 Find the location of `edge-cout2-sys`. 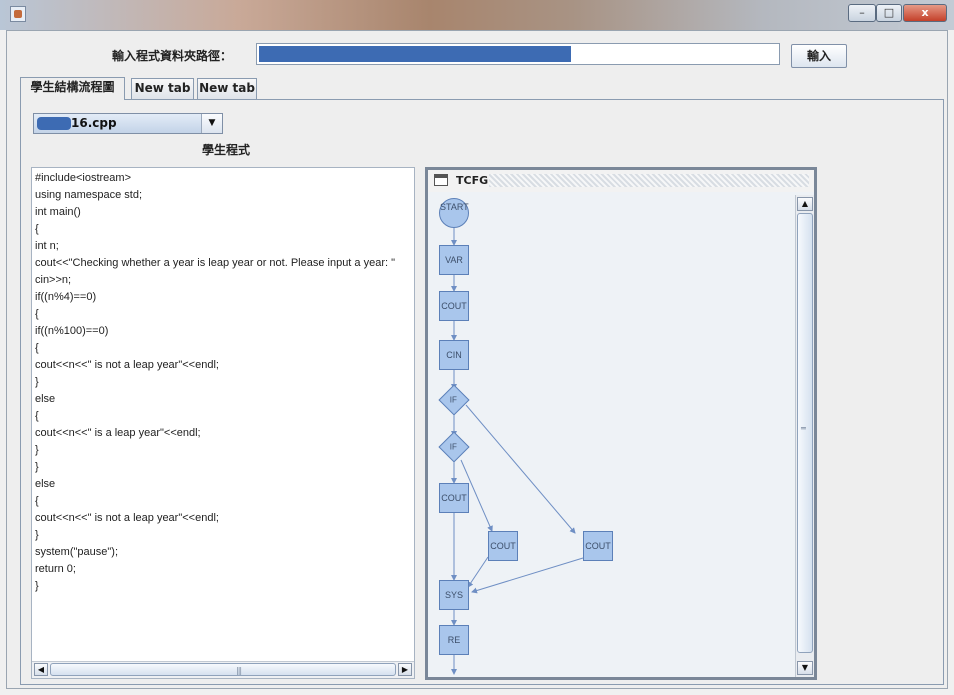

edge-cout2-sys is located at coordinates (478, 572).